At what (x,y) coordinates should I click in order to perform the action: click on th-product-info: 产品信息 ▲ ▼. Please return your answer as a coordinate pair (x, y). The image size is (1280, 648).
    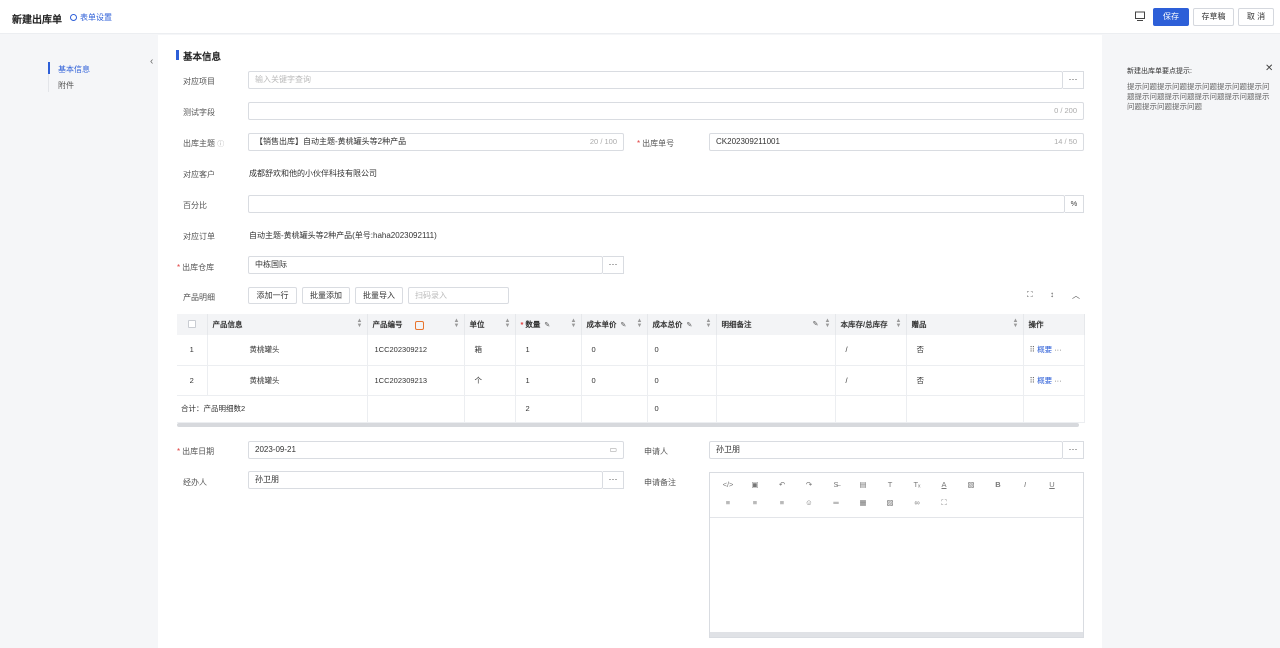
    Looking at the image, I should click on (287, 324).